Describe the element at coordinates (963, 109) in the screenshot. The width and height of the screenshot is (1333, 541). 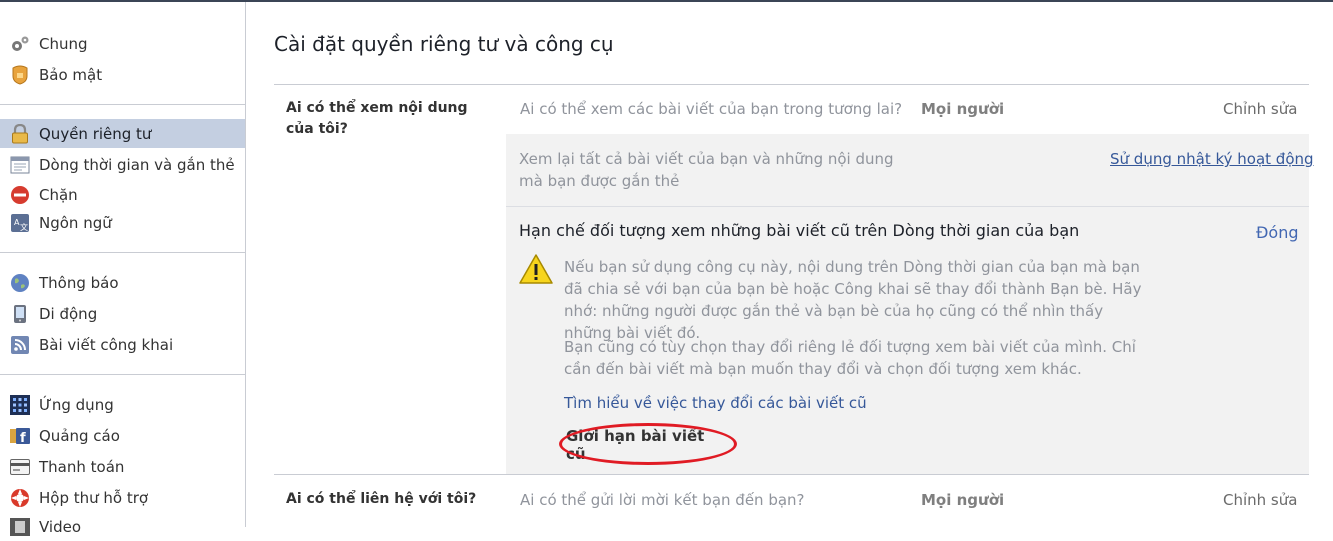
I see `future-posts-audience: Mọi người` at that location.